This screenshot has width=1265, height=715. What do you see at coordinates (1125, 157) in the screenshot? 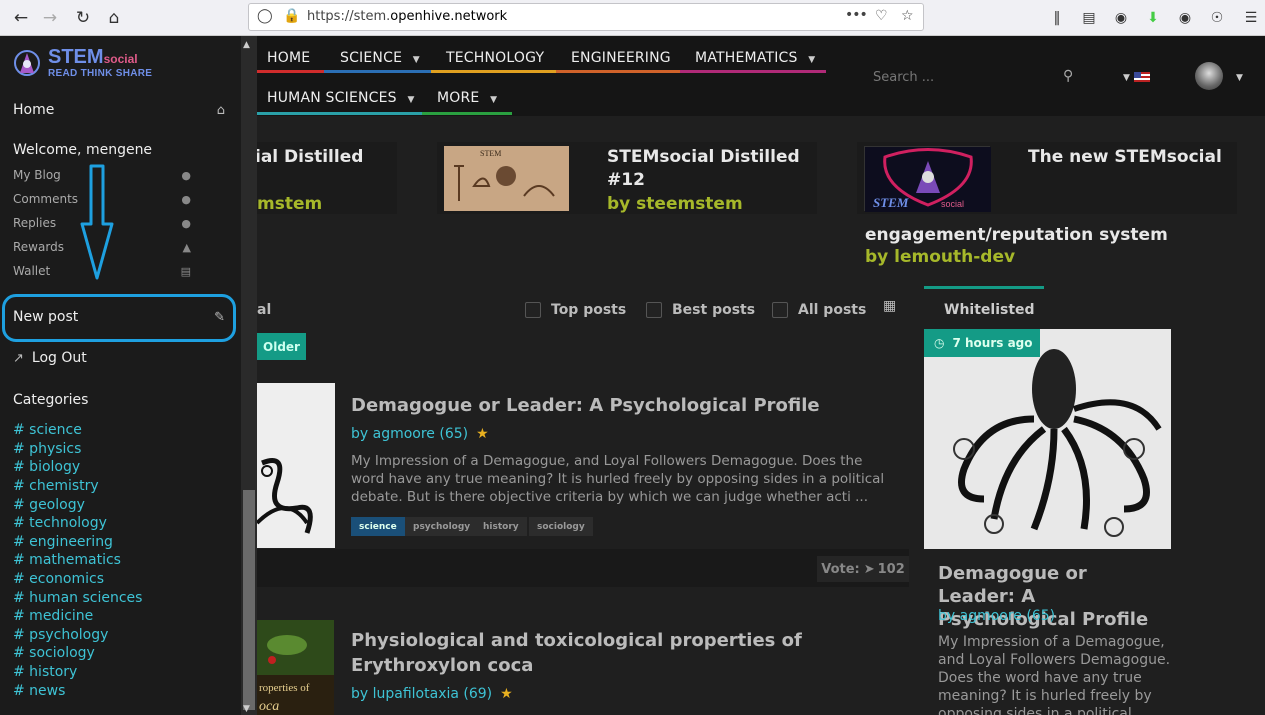
I see `featured-title-3: The new STEMsocial` at bounding box center [1125, 157].